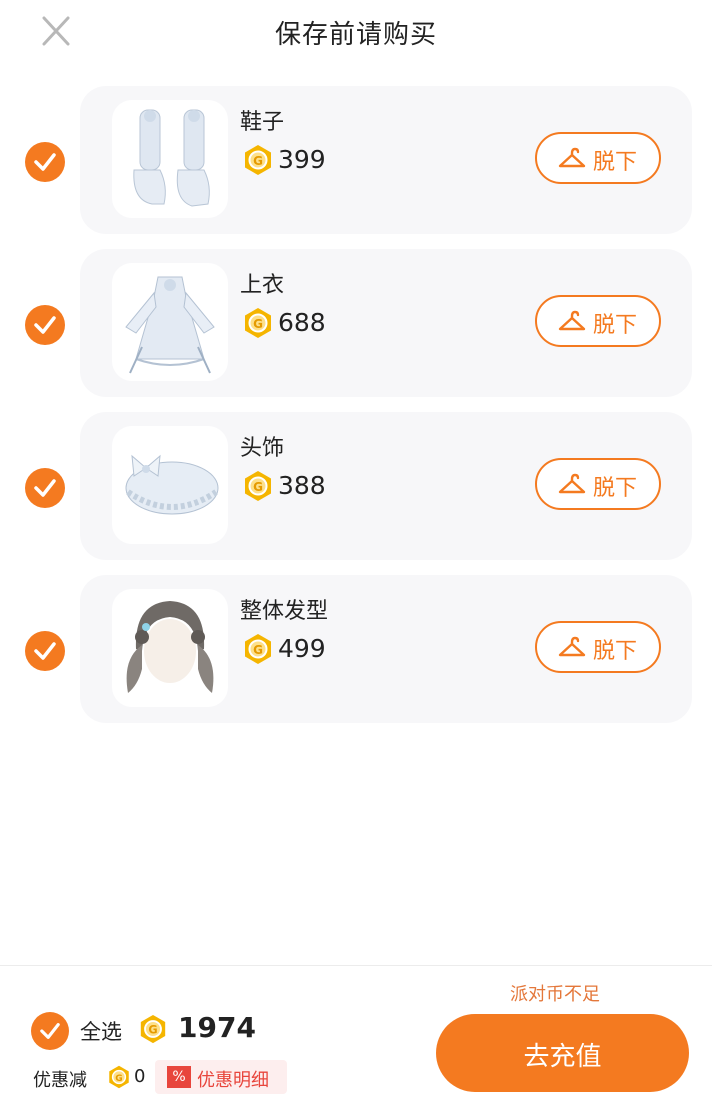  What do you see at coordinates (386, 486) in the screenshot?
I see `item-card: 头饰 G 388 脱下` at bounding box center [386, 486].